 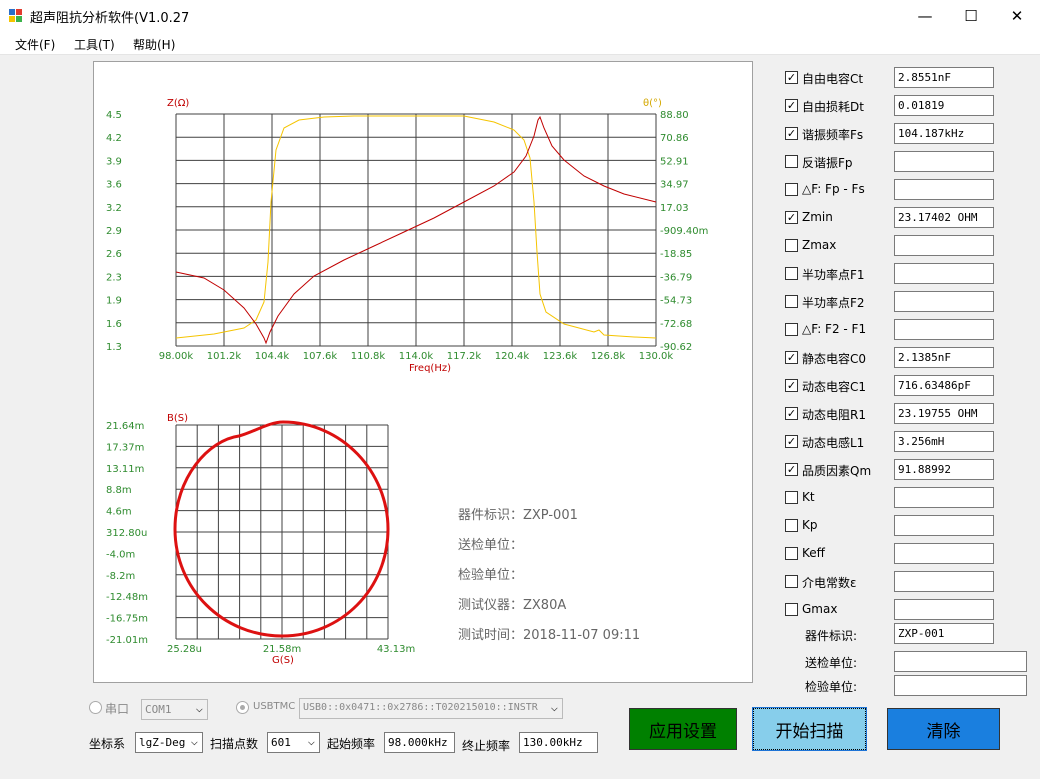 What do you see at coordinates (971, 15) in the screenshot?
I see `maximize-button: ☐` at bounding box center [971, 15].